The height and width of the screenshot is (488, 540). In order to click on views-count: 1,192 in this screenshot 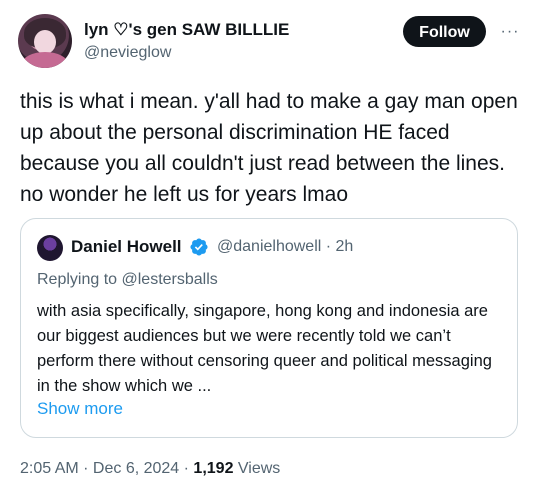, I will do `click(213, 468)`.